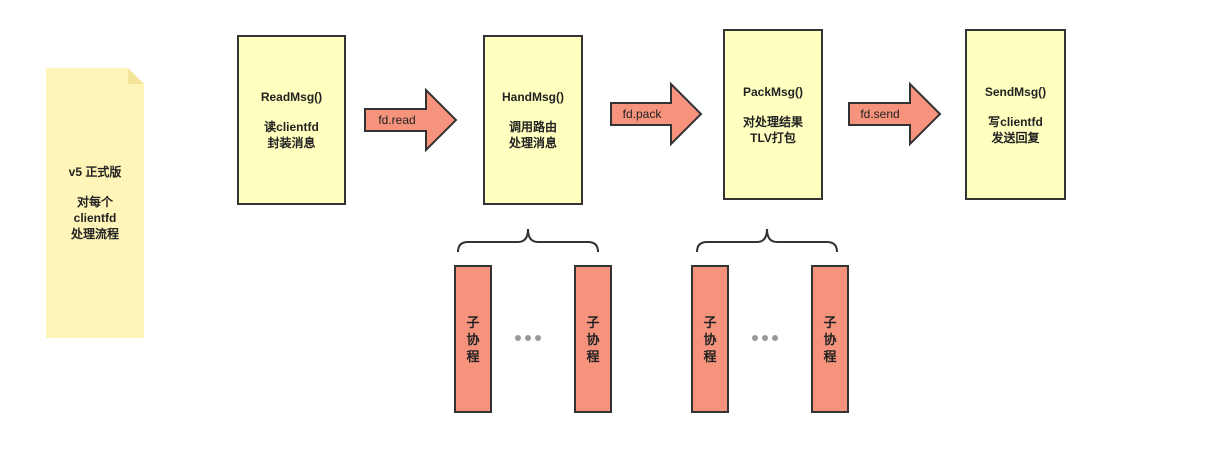  What do you see at coordinates (773, 91) in the screenshot?
I see `stage-function-name: PackMsg()` at bounding box center [773, 91].